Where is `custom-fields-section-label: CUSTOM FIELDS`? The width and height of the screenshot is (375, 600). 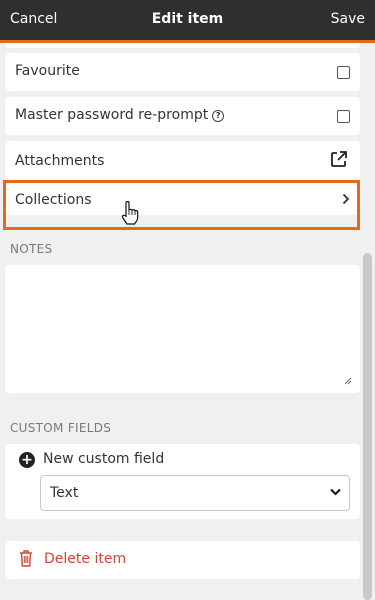
custom-fields-section-label: CUSTOM FIELDS is located at coordinates (61, 428).